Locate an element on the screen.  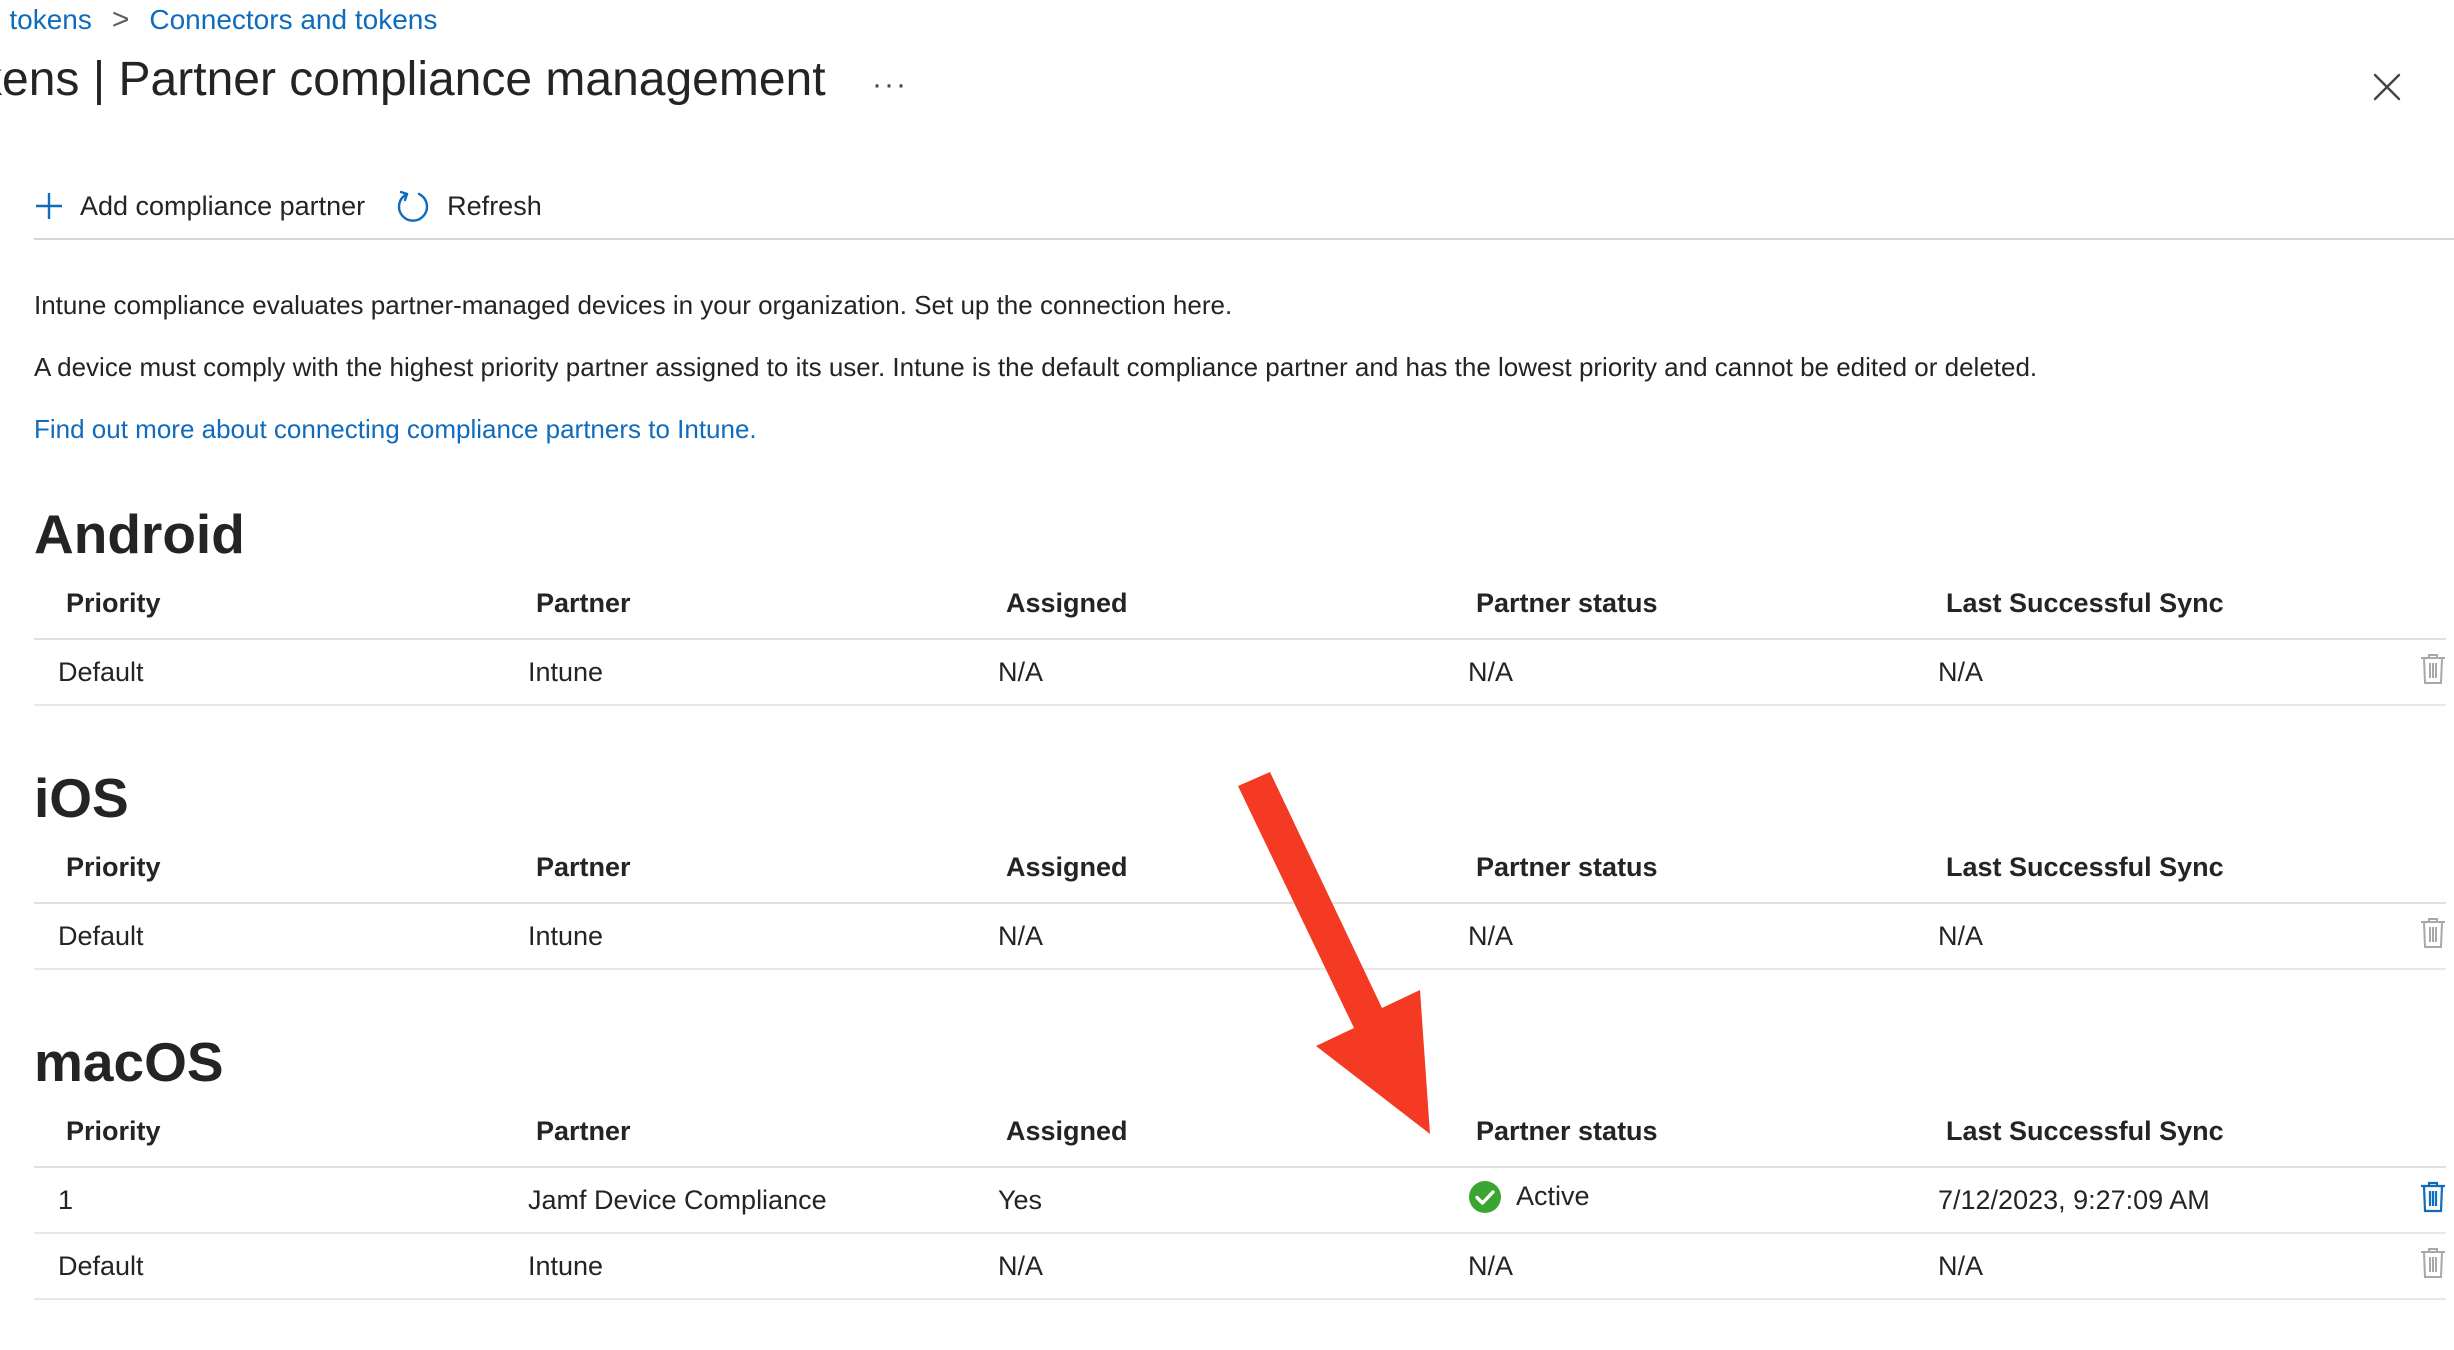
breadcrumb: d tokens > Connectors and tokens is located at coordinates (218, 20).